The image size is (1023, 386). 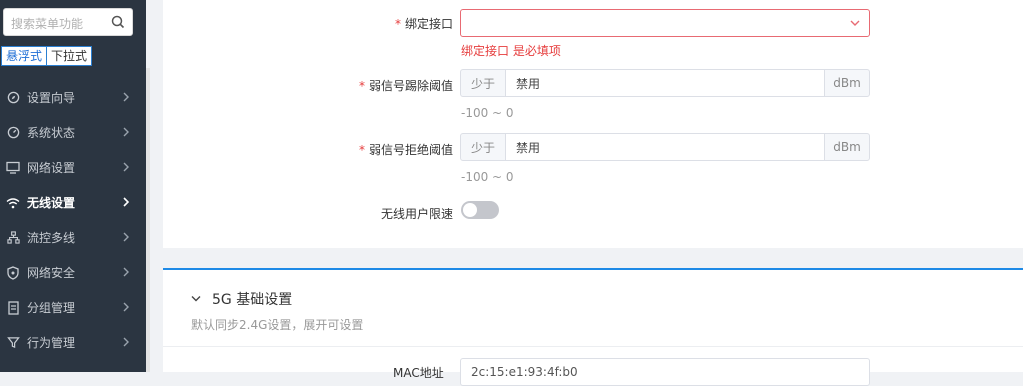 I want to click on sidebar-item-label: 网络设置, so click(x=51, y=168).